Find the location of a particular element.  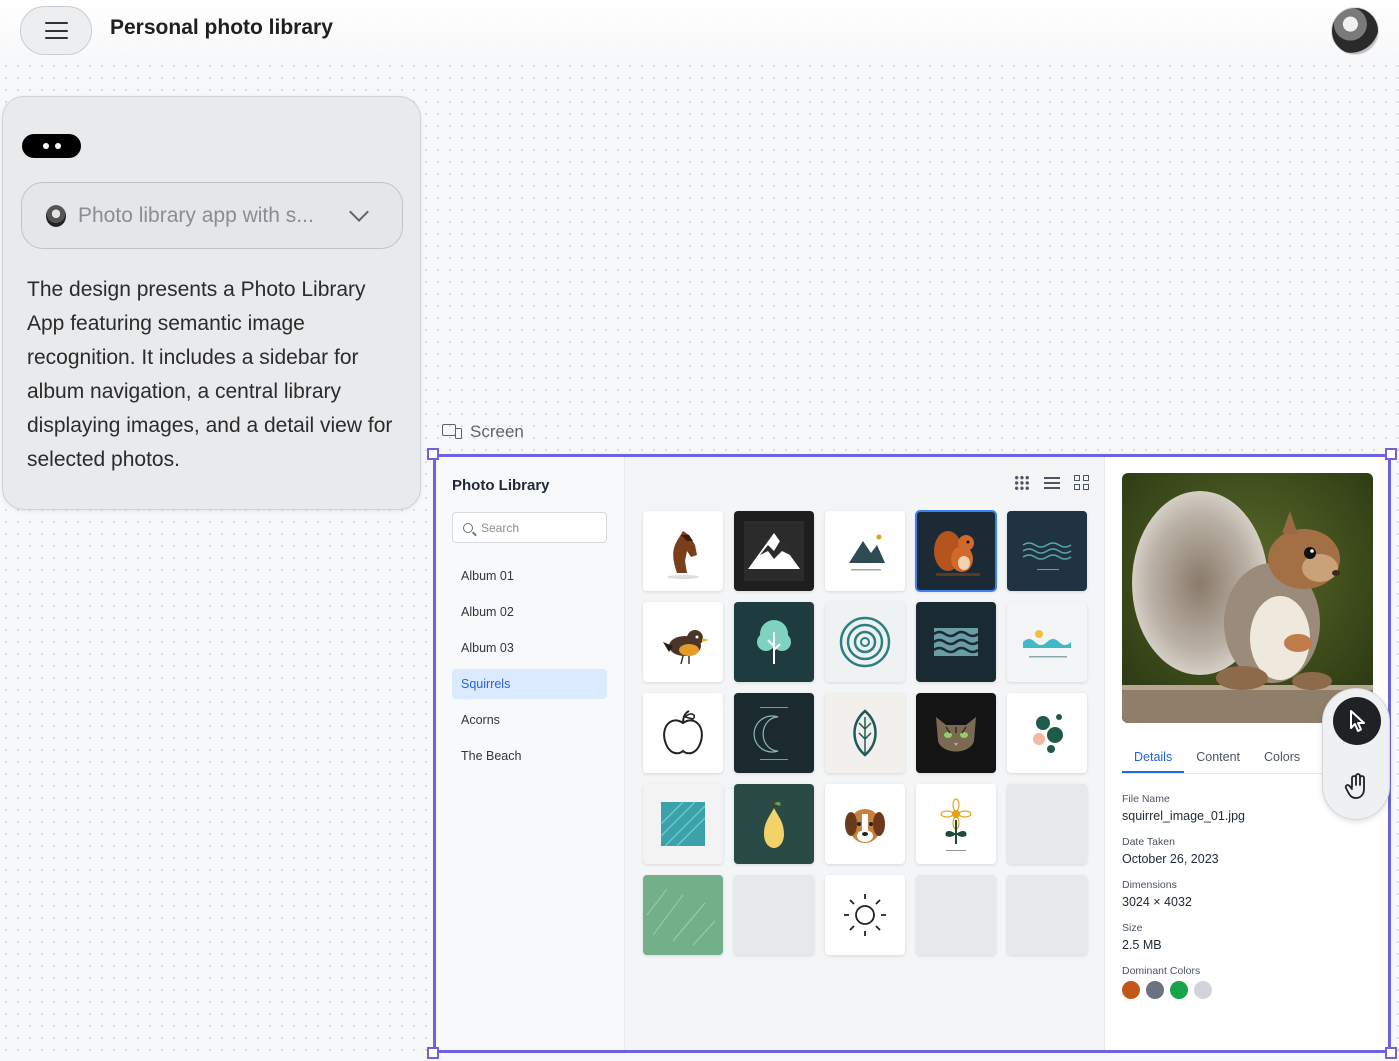

pear-icon is located at coordinates (774, 824).